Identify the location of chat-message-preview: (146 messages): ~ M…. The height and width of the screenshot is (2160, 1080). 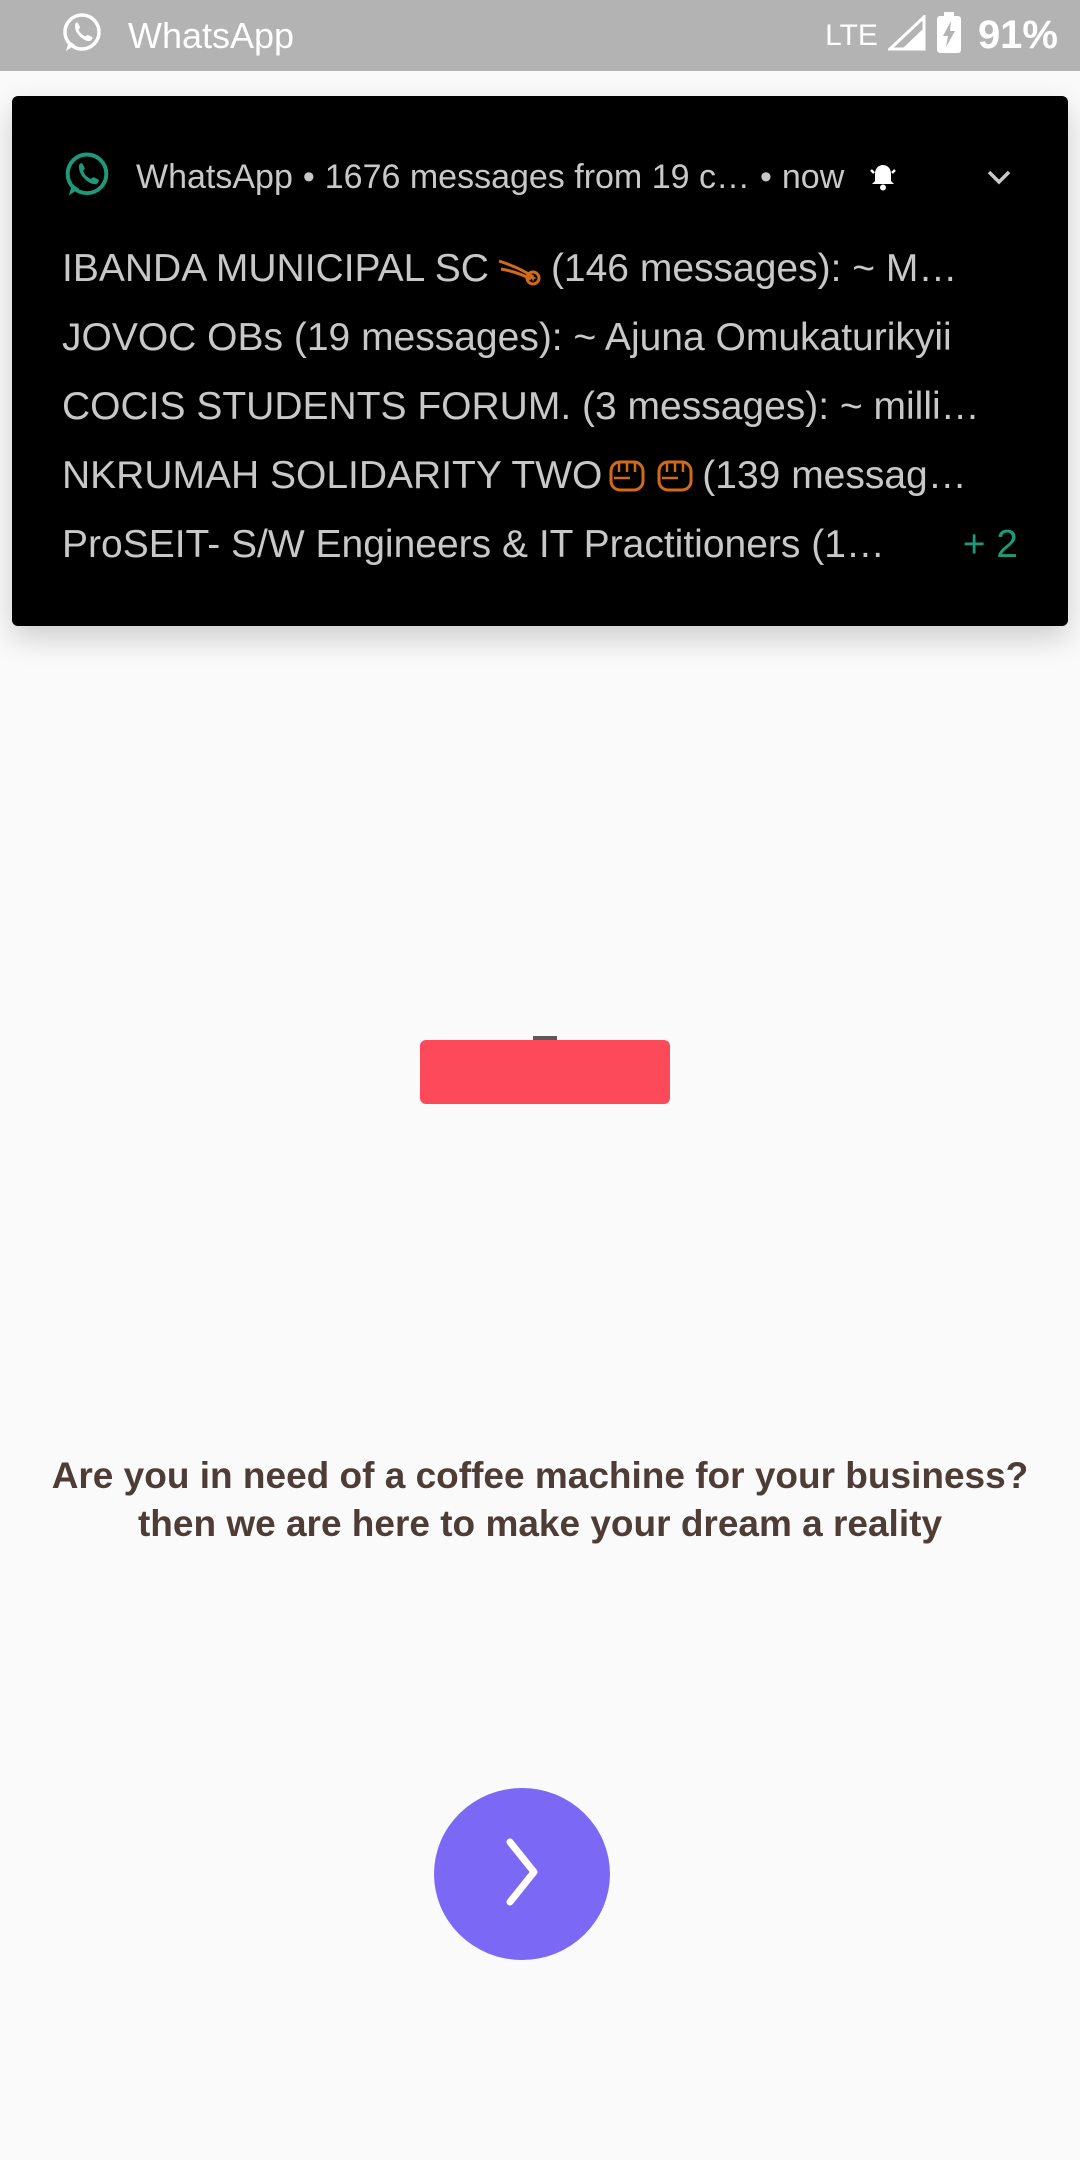
(754, 268).